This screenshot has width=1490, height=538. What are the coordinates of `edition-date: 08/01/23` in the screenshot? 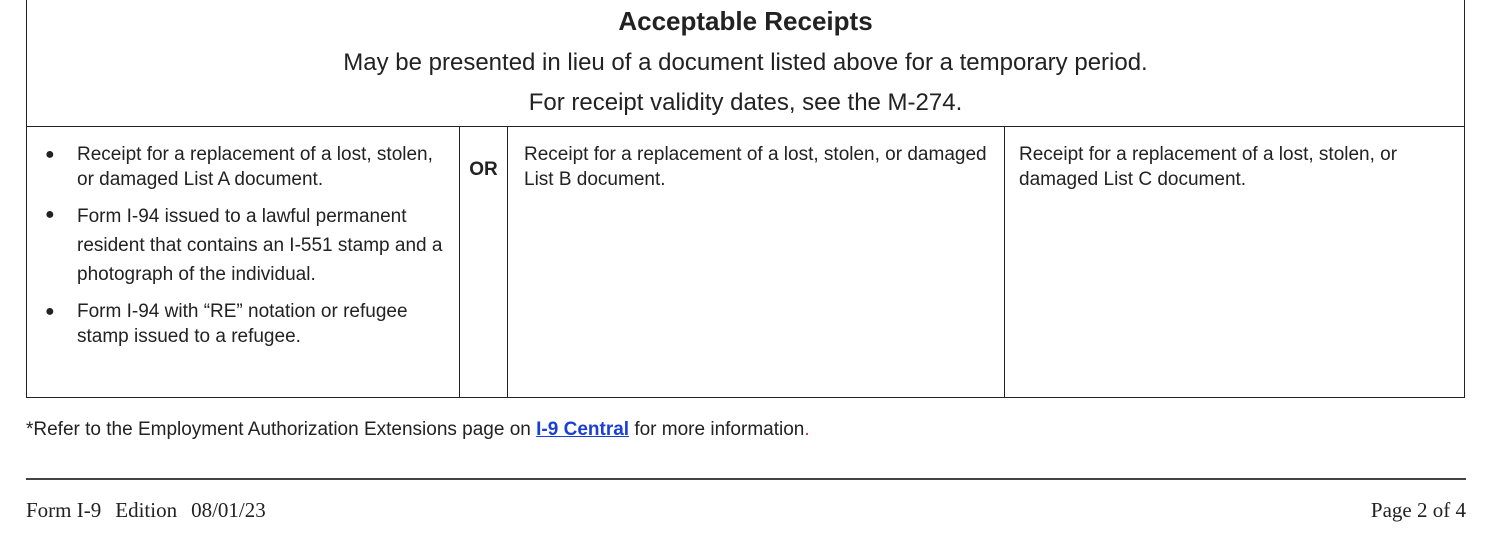 It's located at (228, 510).